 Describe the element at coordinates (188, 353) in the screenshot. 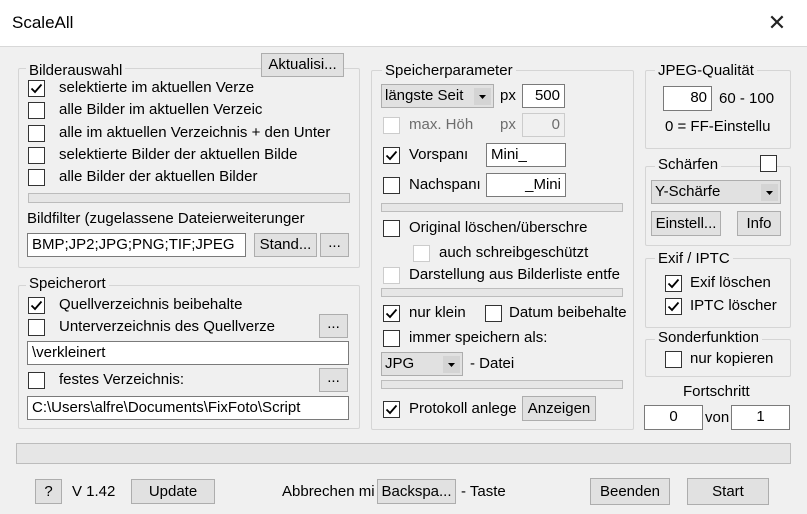

I see `subfolder-input: \verkleinert` at that location.